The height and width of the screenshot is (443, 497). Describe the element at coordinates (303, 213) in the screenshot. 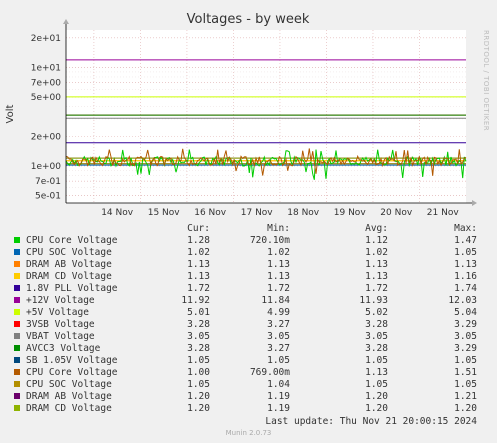

I see `x-tick-label: 18 Nov` at that location.